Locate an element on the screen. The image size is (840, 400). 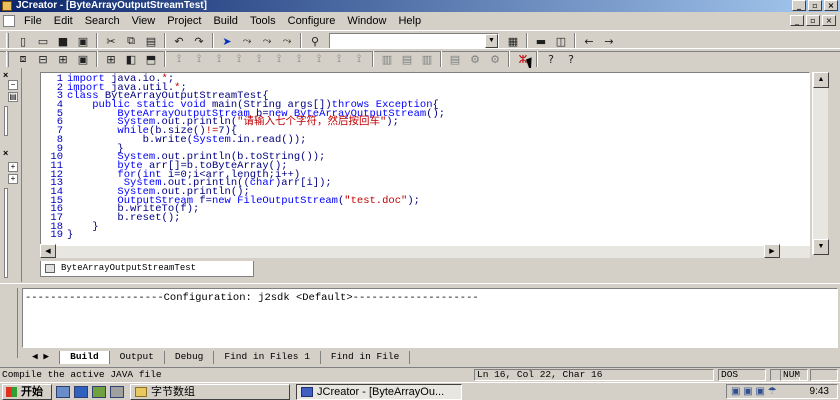
scroll-indicator is located at coordinates (824, 375).